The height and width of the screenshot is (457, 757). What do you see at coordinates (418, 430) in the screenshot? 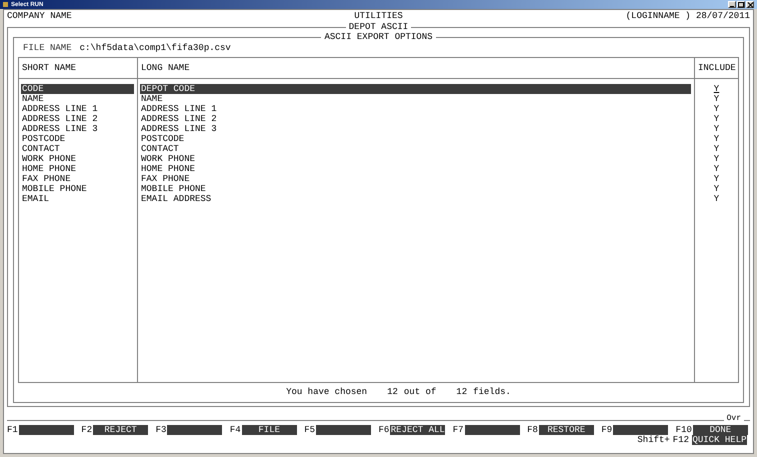
I see `function-key-button: REJECT ALL` at bounding box center [418, 430].